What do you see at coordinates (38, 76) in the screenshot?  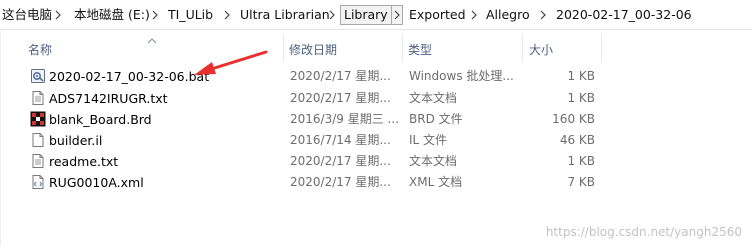 I see `batch-file-icon` at bounding box center [38, 76].